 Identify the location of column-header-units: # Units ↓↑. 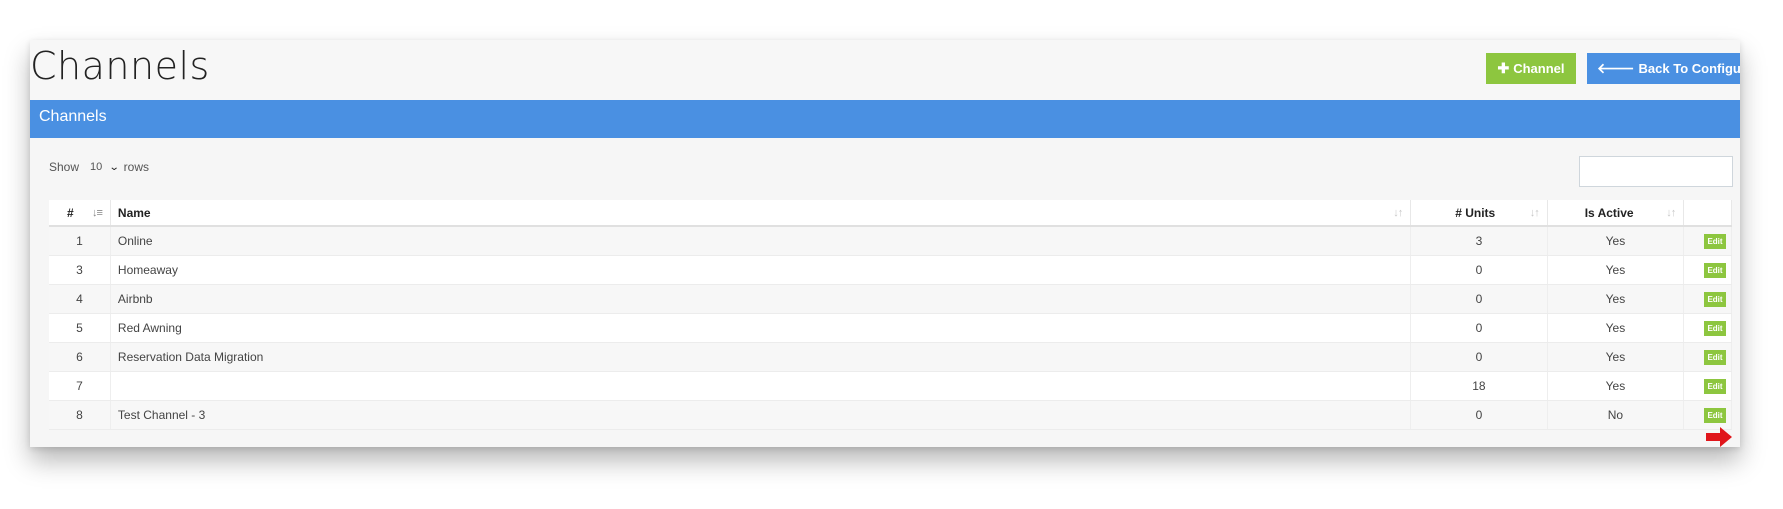
(1479, 213).